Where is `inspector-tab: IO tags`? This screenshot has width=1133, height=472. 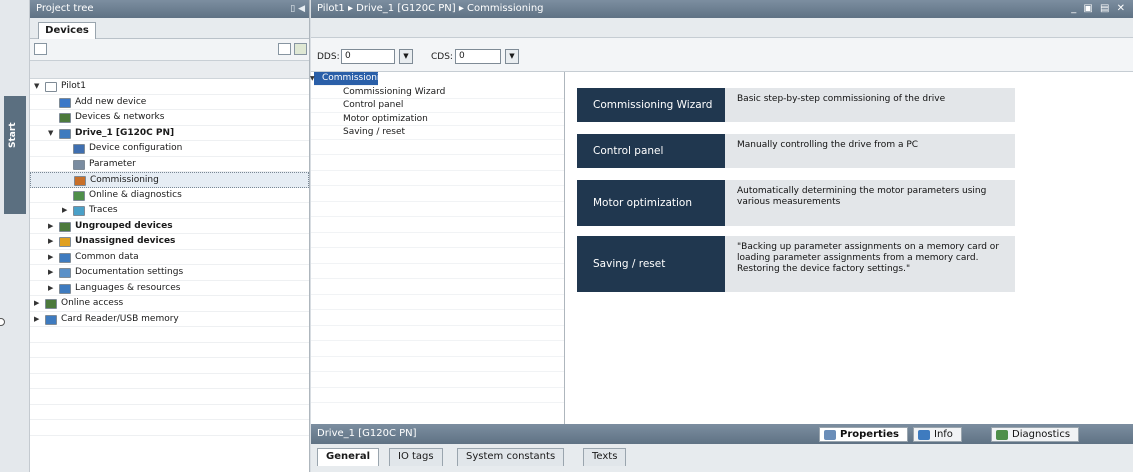 inspector-tab: IO tags is located at coordinates (416, 457).